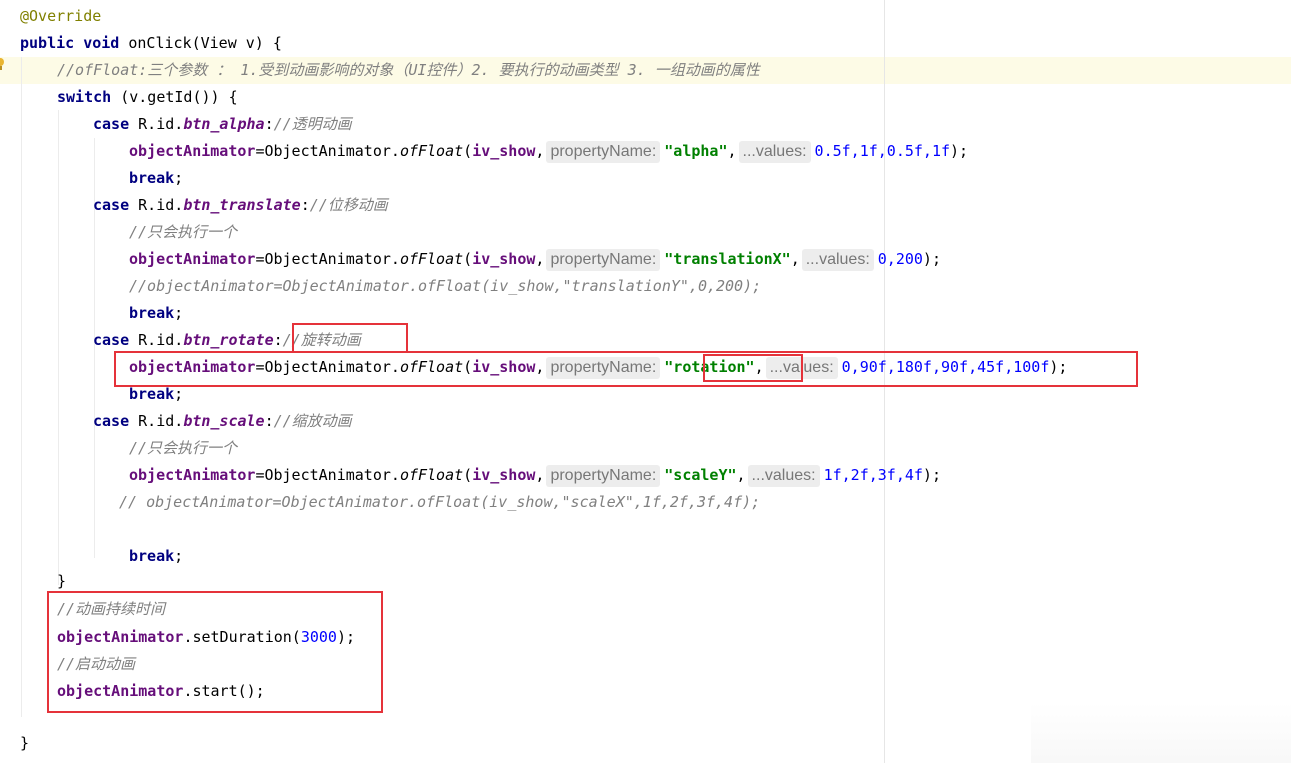  What do you see at coordinates (873, 475) in the screenshot?
I see `number-literal: 1f,2f,3f,4f` at bounding box center [873, 475].